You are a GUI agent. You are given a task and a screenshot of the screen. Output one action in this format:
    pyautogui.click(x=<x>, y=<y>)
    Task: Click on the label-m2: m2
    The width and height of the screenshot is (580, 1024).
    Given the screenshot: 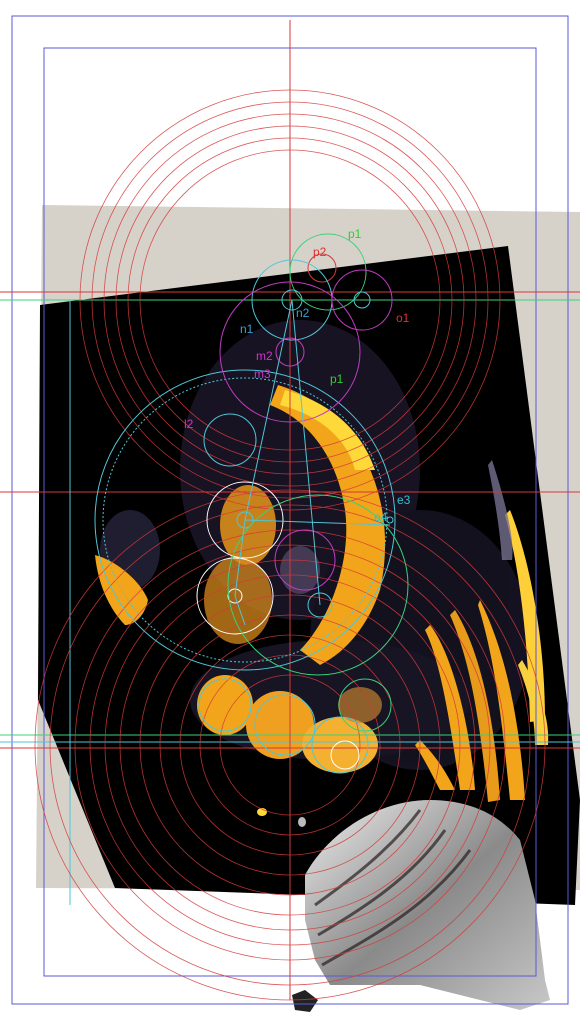 What is the action you would take?
    pyautogui.click(x=264, y=356)
    